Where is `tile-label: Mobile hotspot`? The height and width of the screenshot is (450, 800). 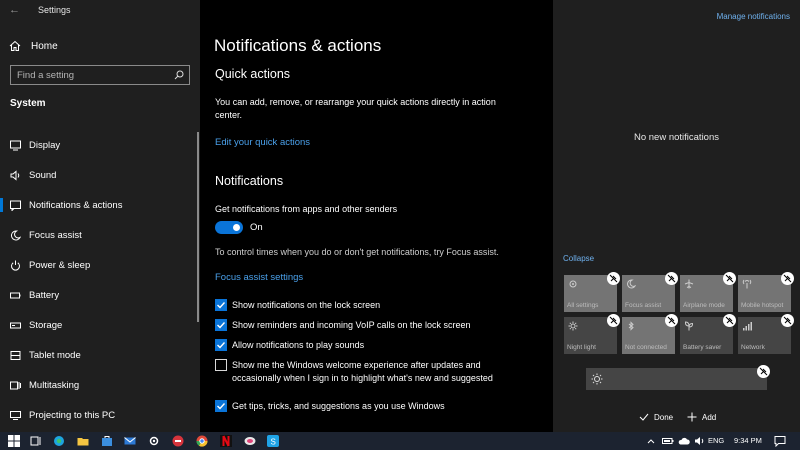 tile-label: Mobile hotspot is located at coordinates (762, 305).